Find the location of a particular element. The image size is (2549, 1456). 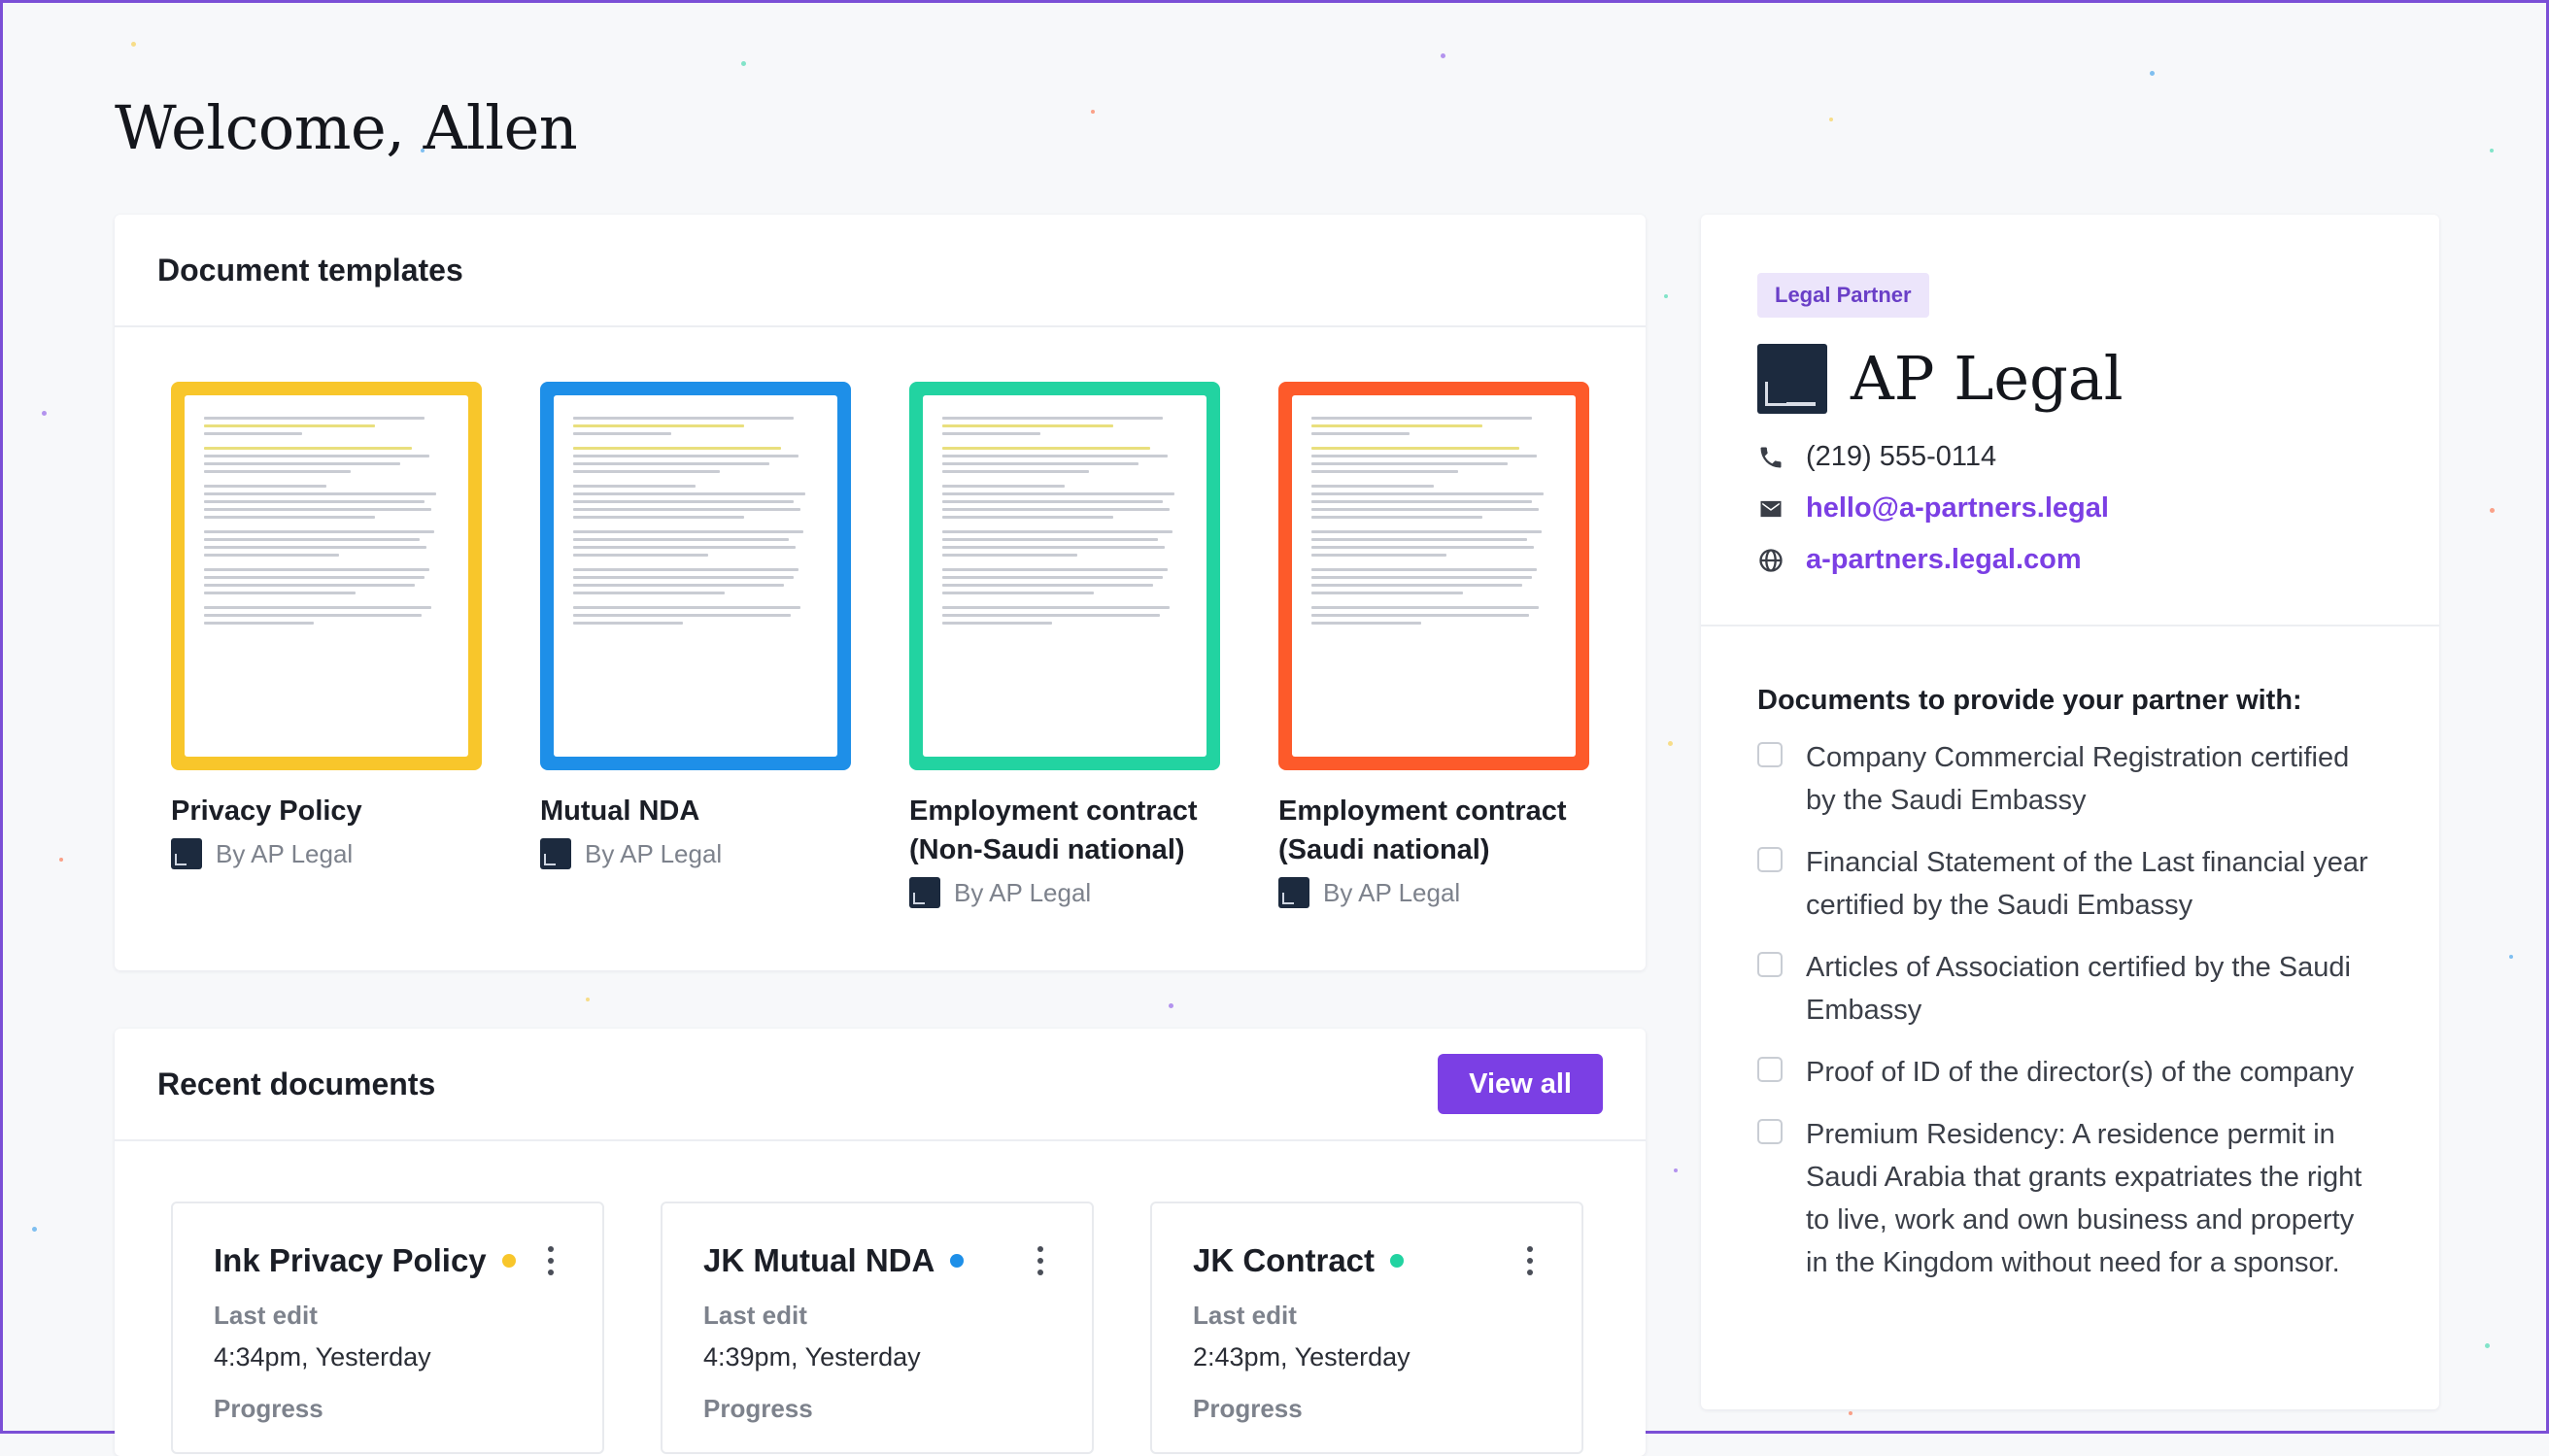

recent-document-title: JK Mutual NDA is located at coordinates (819, 1260).